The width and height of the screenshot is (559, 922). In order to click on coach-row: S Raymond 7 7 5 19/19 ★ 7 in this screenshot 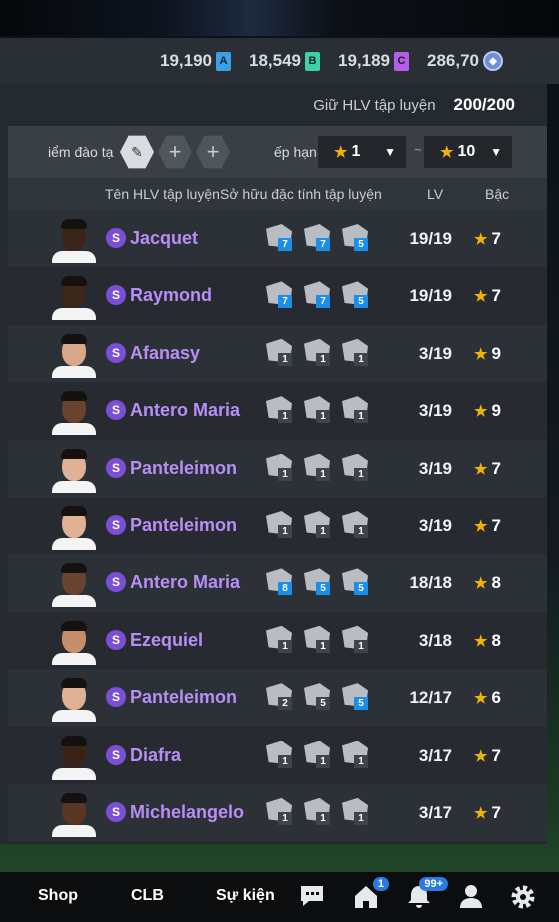, I will do `click(277, 296)`.